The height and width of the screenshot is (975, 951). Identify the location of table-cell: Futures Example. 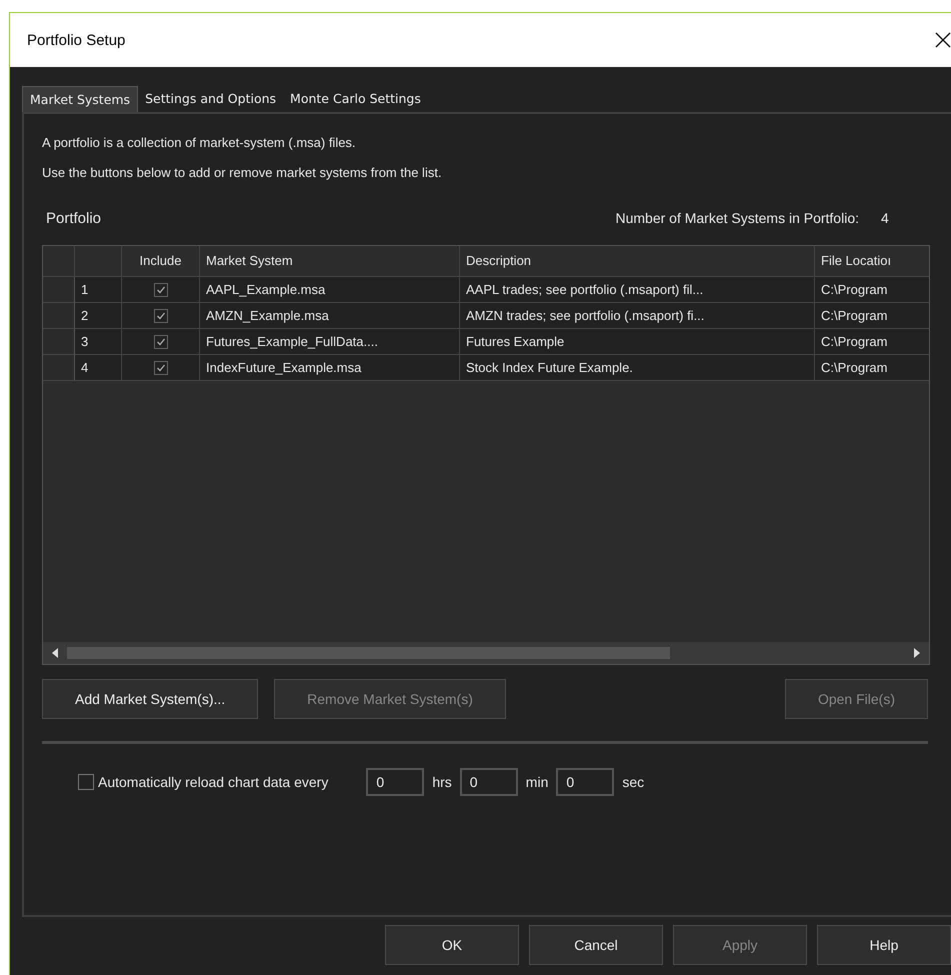
(637, 342).